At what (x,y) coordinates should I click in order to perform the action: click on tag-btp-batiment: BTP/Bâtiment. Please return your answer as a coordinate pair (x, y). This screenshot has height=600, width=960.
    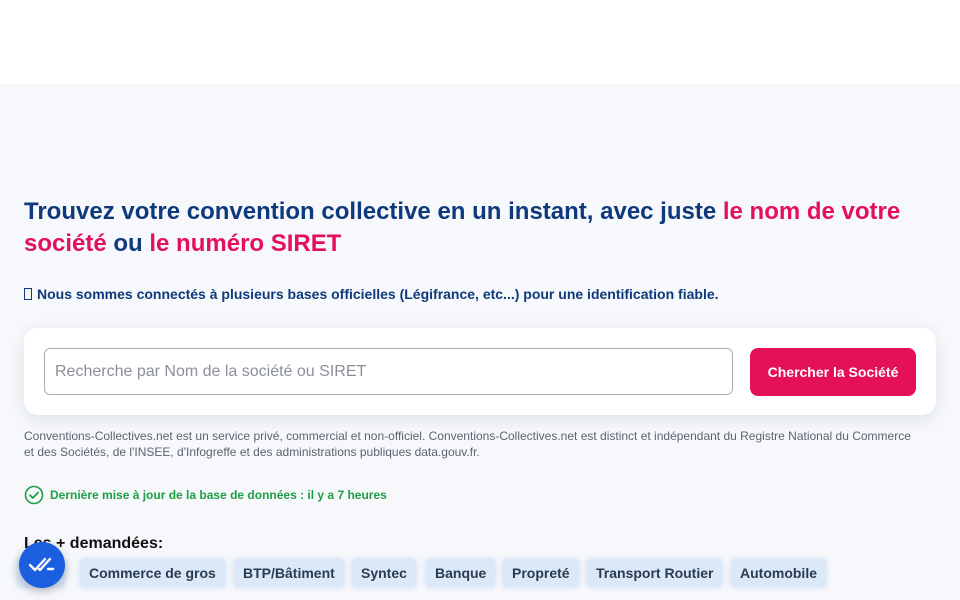
    Looking at the image, I should click on (289, 573).